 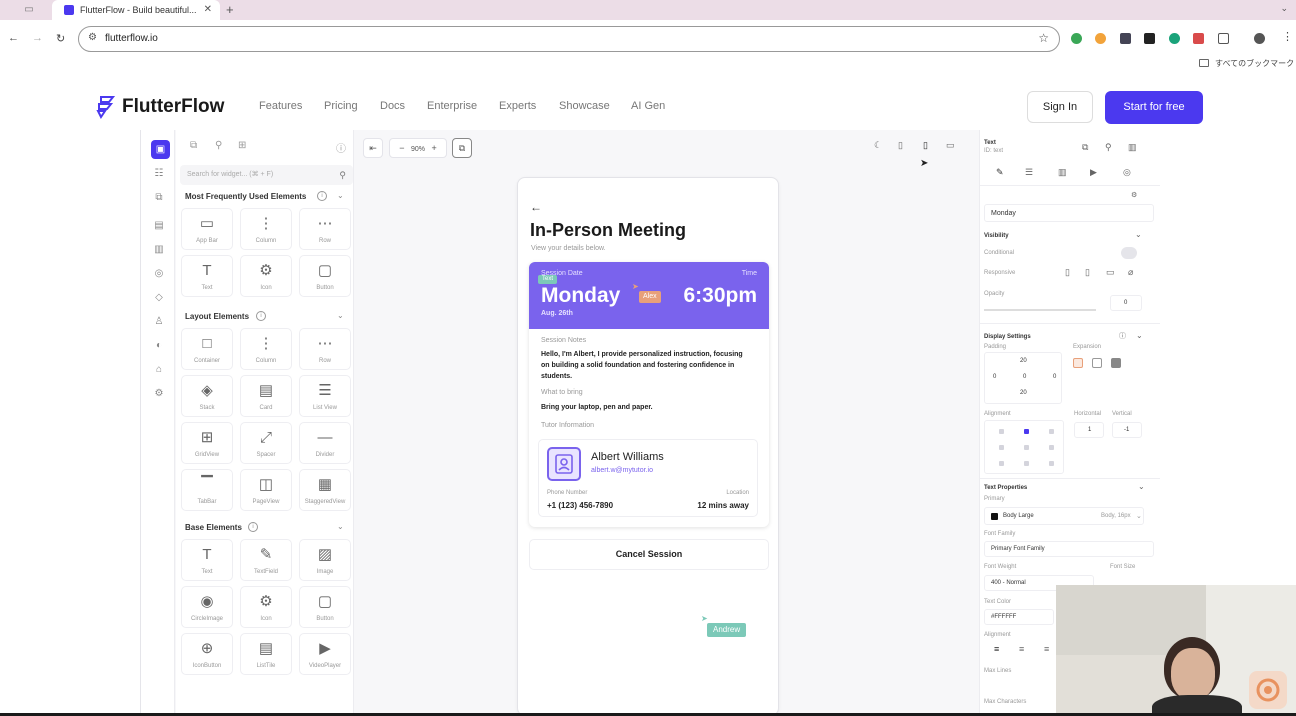 I want to click on bookmark-star-icon: ☆, so click(x=1043, y=38).